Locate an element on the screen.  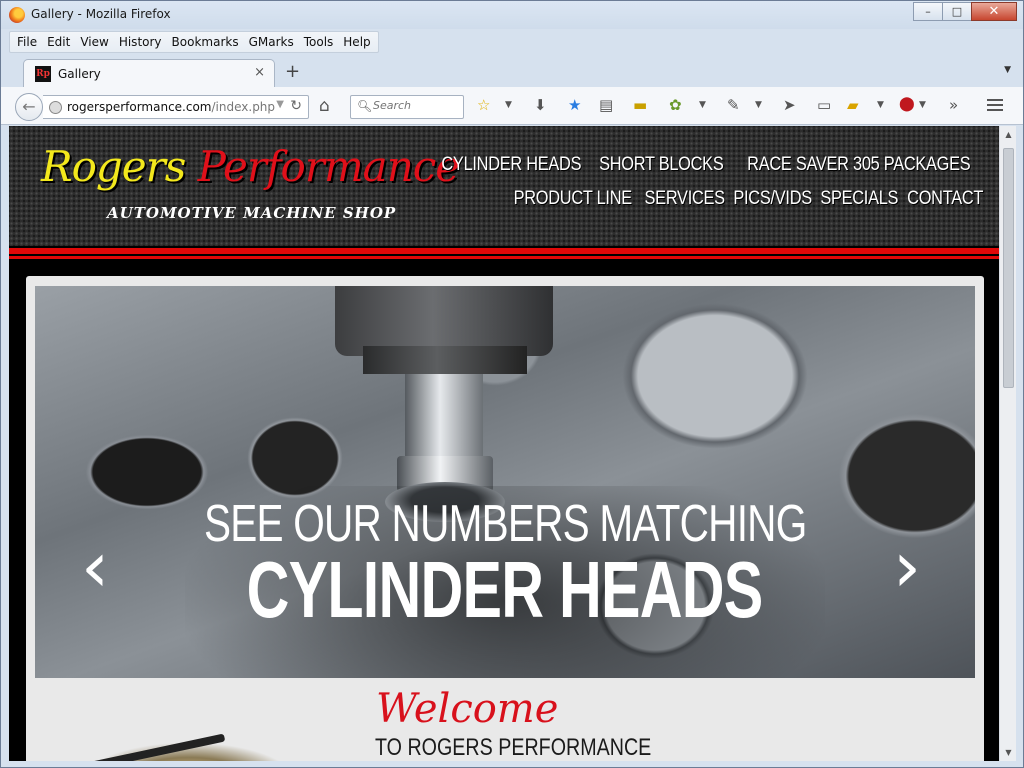
slider-next-icon: › is located at coordinates (907, 567).